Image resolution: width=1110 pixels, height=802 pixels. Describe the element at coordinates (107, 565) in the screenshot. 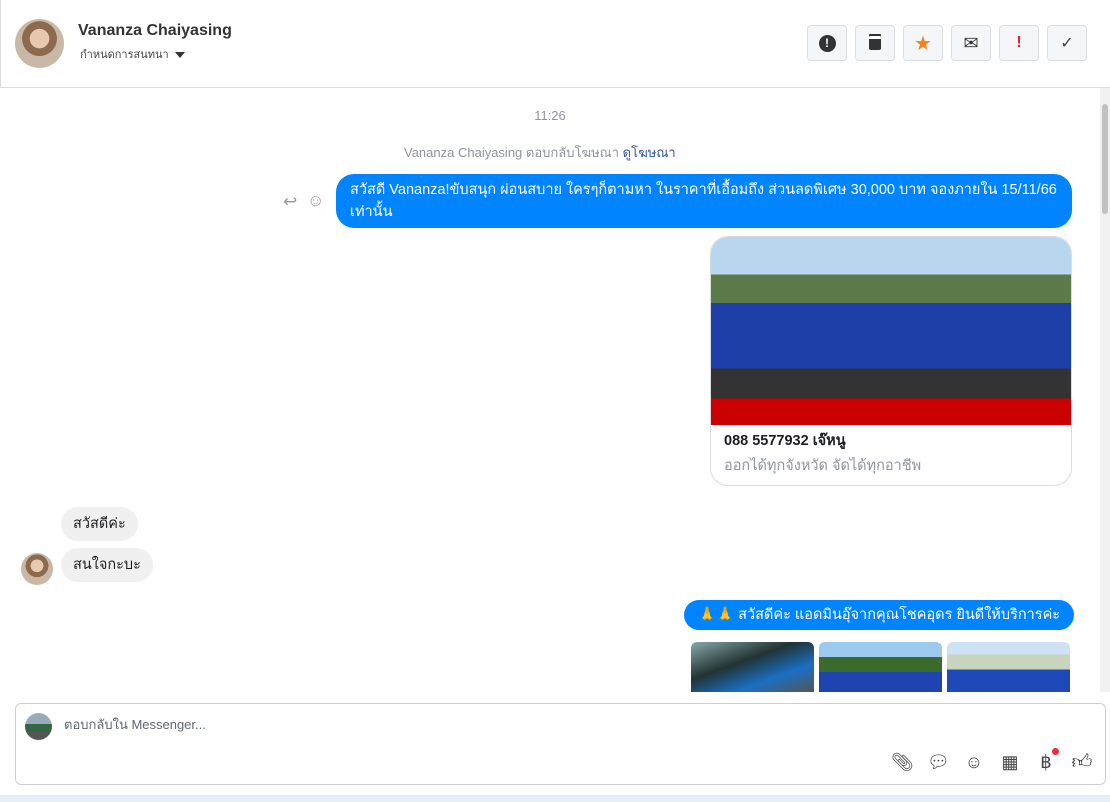

I see `incoming-message: สนใจกะบะ` at that location.